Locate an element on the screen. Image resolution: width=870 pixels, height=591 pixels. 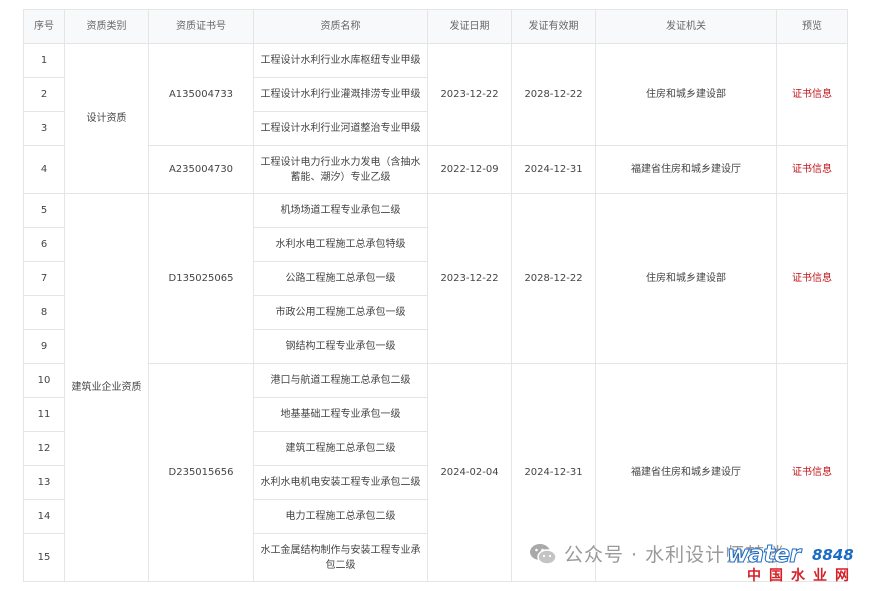
header-preview: 预览 is located at coordinates (812, 26).